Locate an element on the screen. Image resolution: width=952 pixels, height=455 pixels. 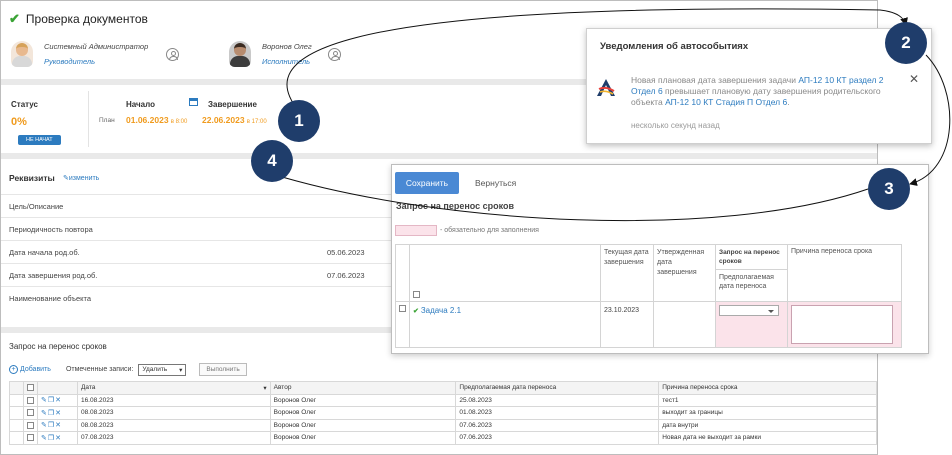
callout-marker-1: 1 is located at coordinates (299, 121).